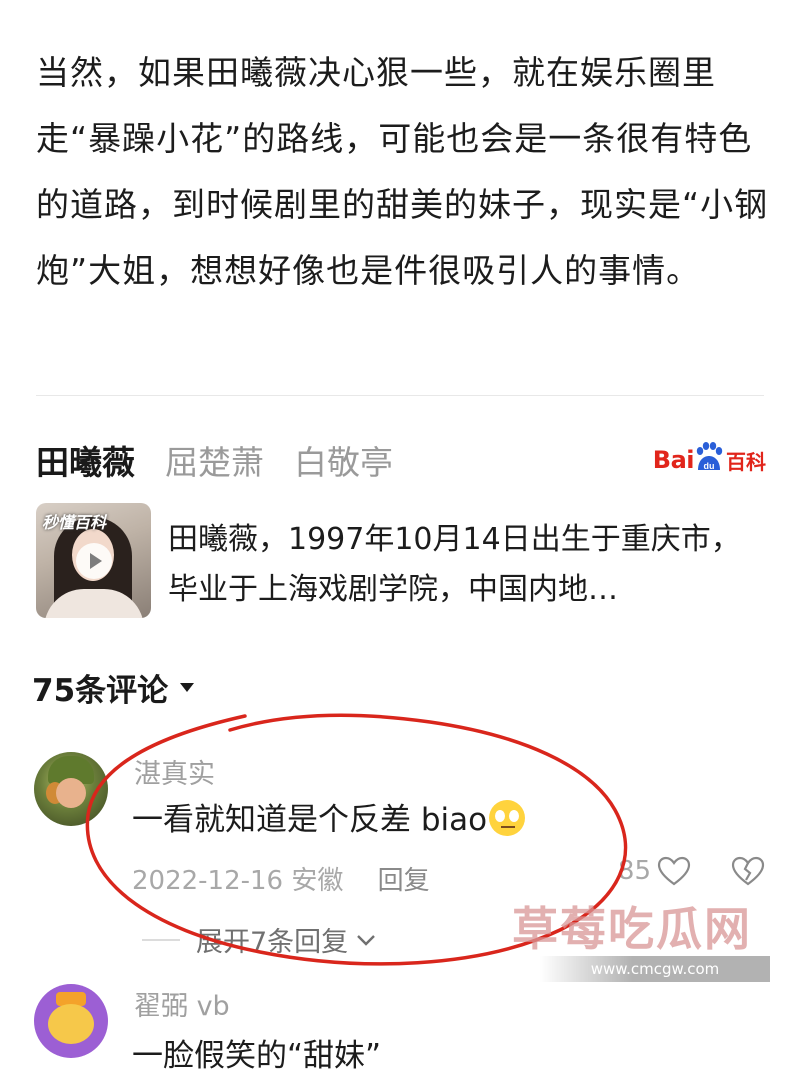 The image size is (800, 1075). I want to click on comment-location: 安徽, so click(317, 881).